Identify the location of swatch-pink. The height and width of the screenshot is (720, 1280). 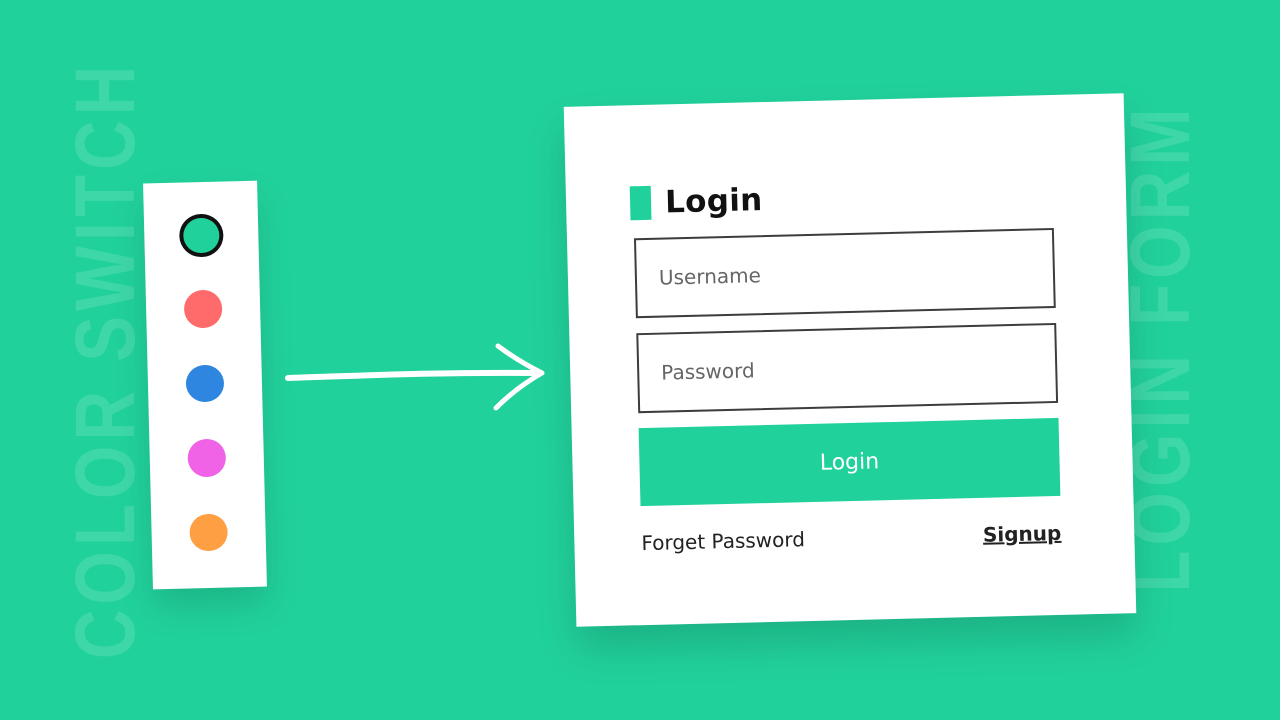
(207, 458).